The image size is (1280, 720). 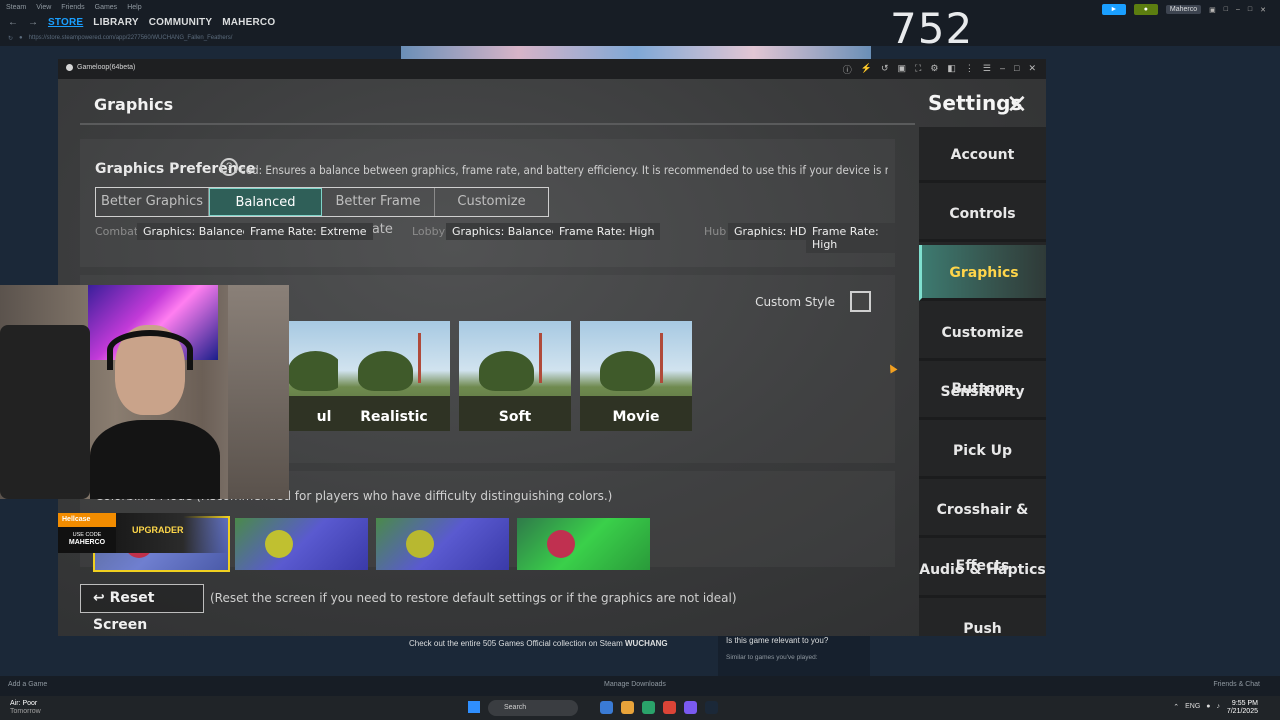 What do you see at coordinates (152, 202) in the screenshot?
I see `option-better-graphics: Better Graphics` at bounding box center [152, 202].